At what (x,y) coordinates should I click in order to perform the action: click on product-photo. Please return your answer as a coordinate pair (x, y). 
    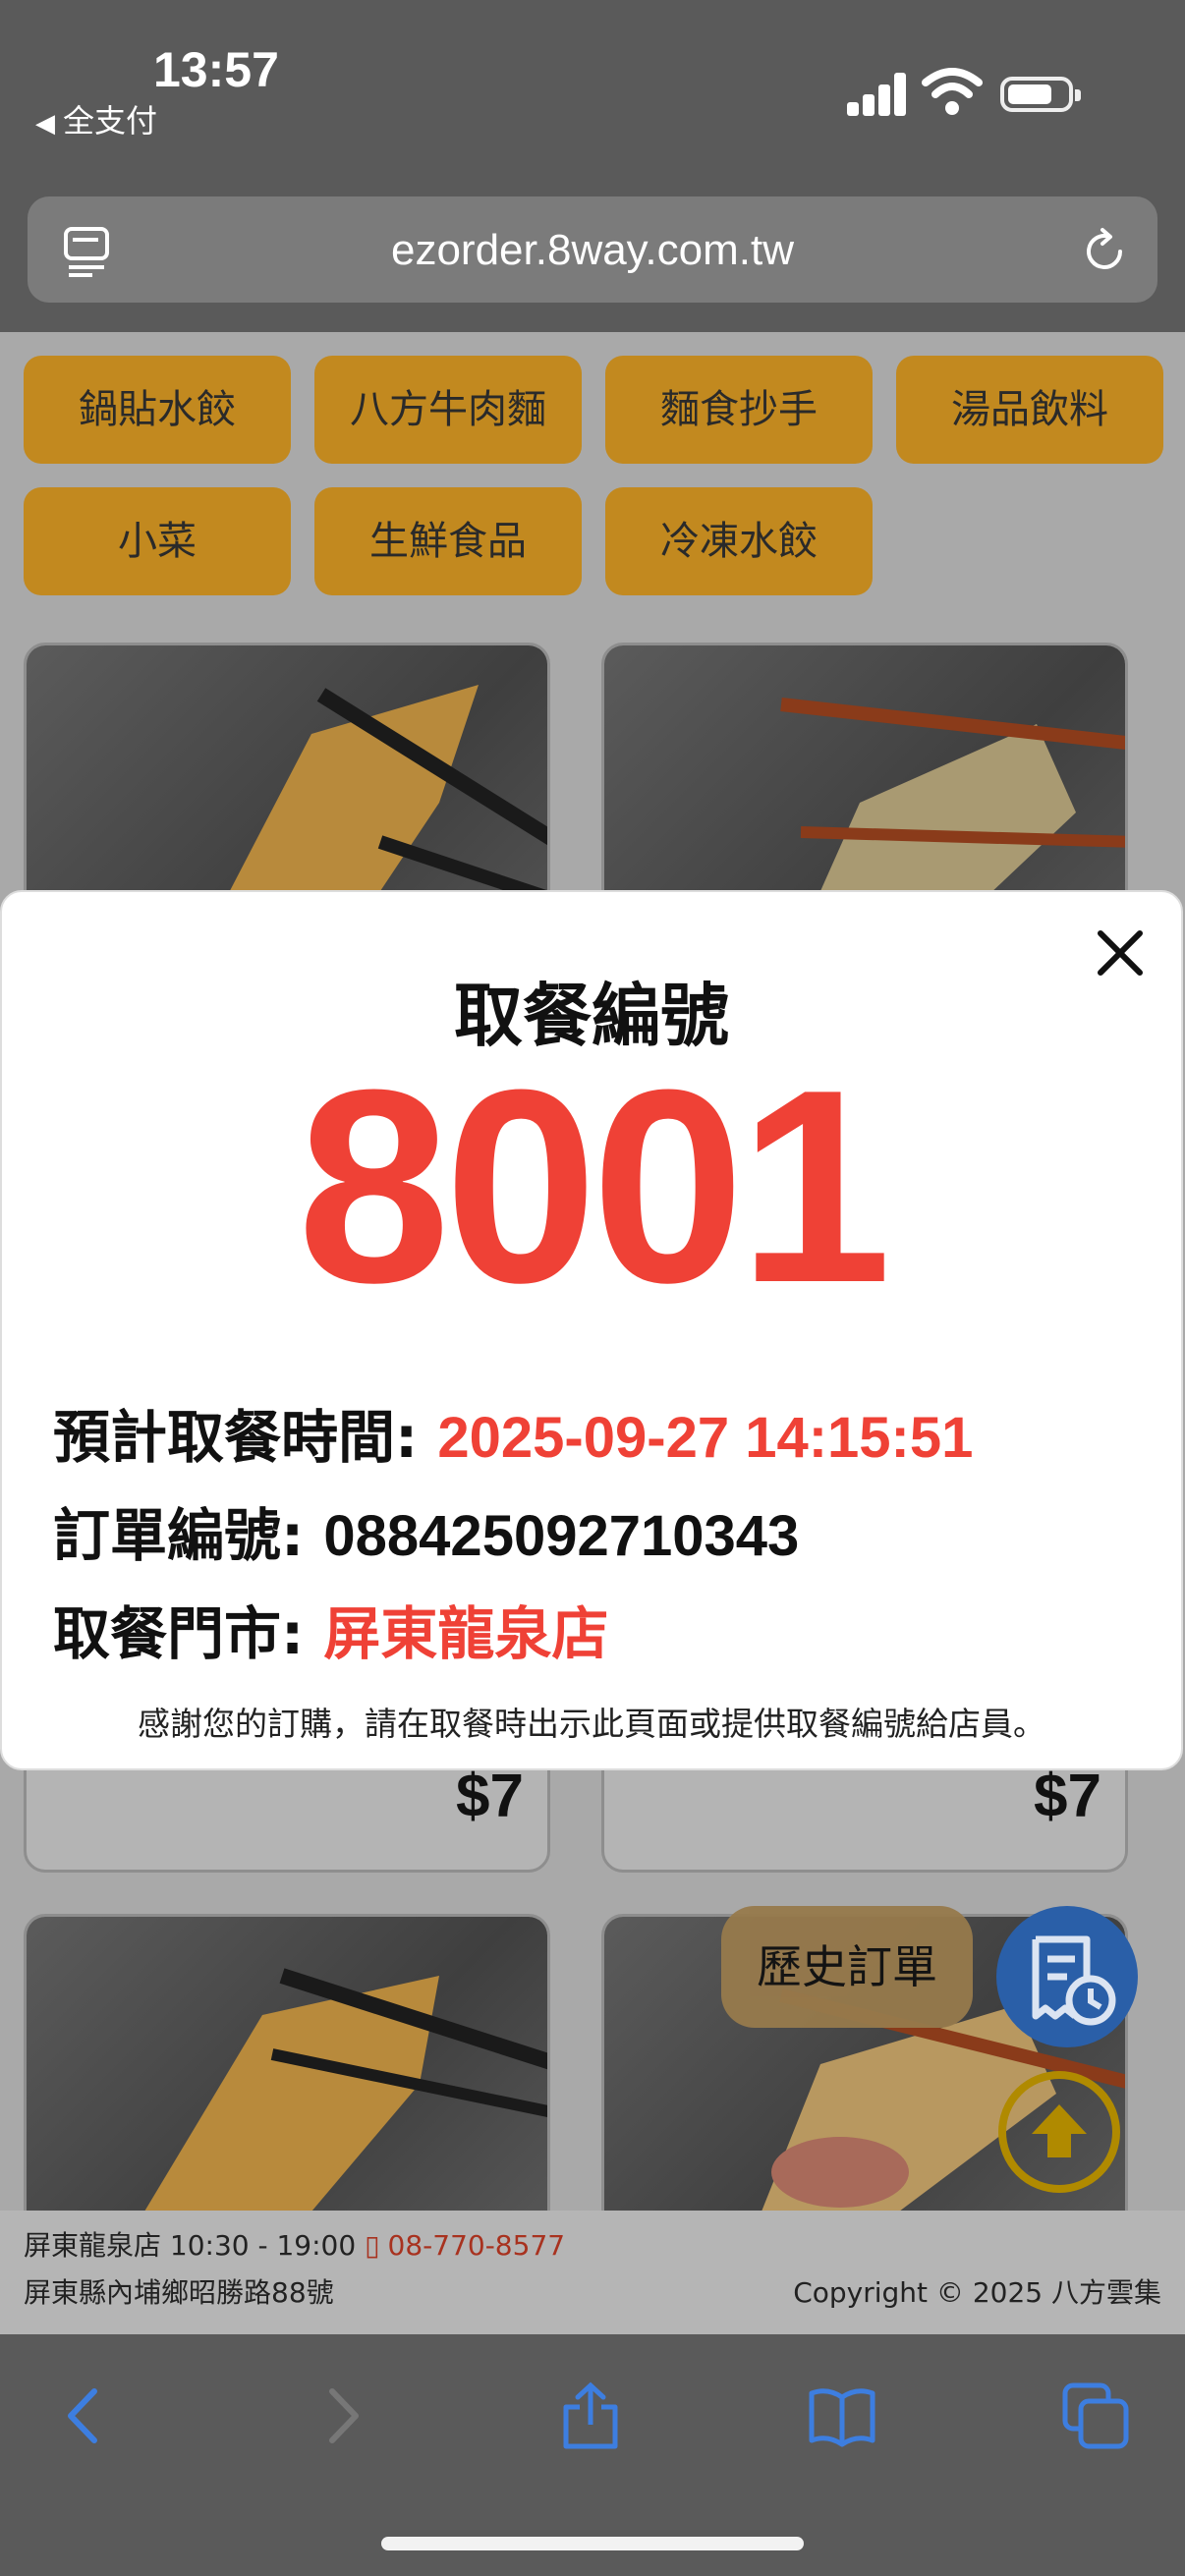
    Looking at the image, I should click on (287, 2064).